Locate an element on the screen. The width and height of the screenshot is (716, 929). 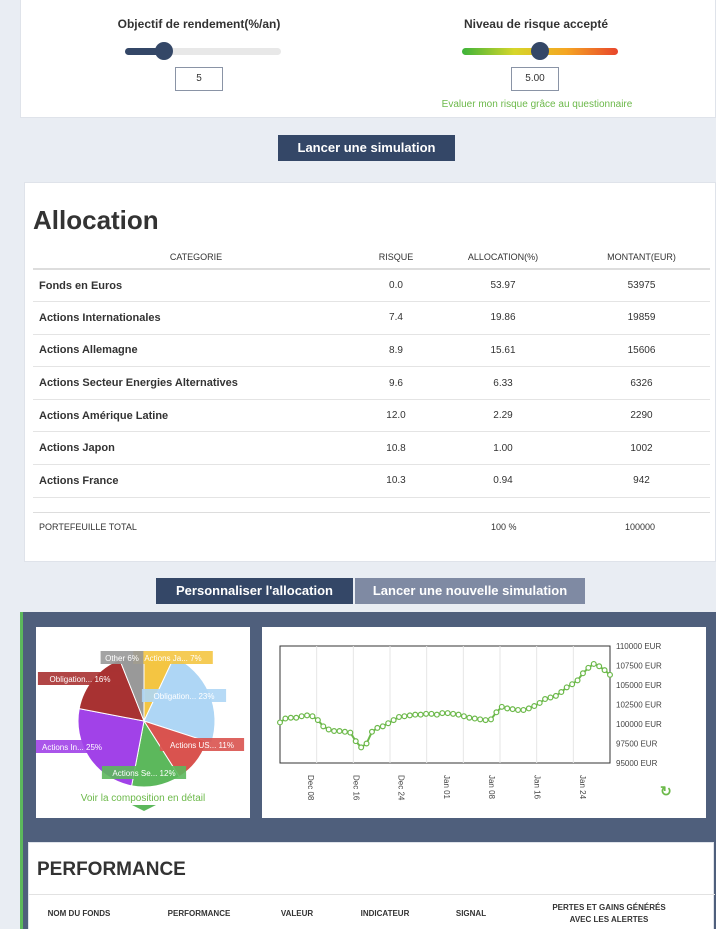
row-category: Actions Internationales is located at coordinates (196, 318).